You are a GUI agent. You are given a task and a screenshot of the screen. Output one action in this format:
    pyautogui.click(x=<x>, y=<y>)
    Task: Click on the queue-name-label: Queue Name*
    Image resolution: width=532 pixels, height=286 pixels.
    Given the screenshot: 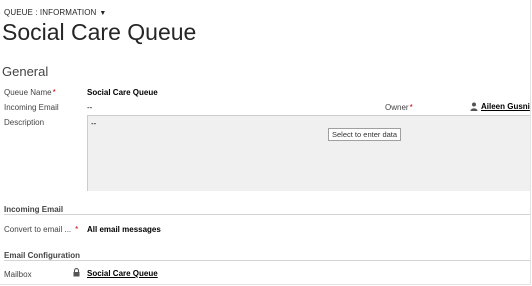 What is the action you would take?
    pyautogui.click(x=30, y=92)
    